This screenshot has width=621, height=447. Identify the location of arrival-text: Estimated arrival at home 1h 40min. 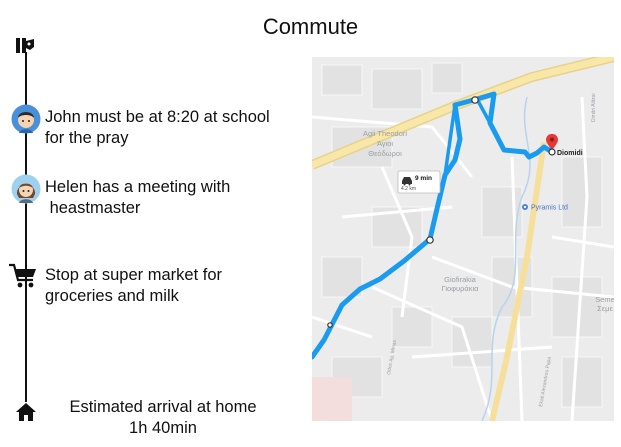
(163, 418).